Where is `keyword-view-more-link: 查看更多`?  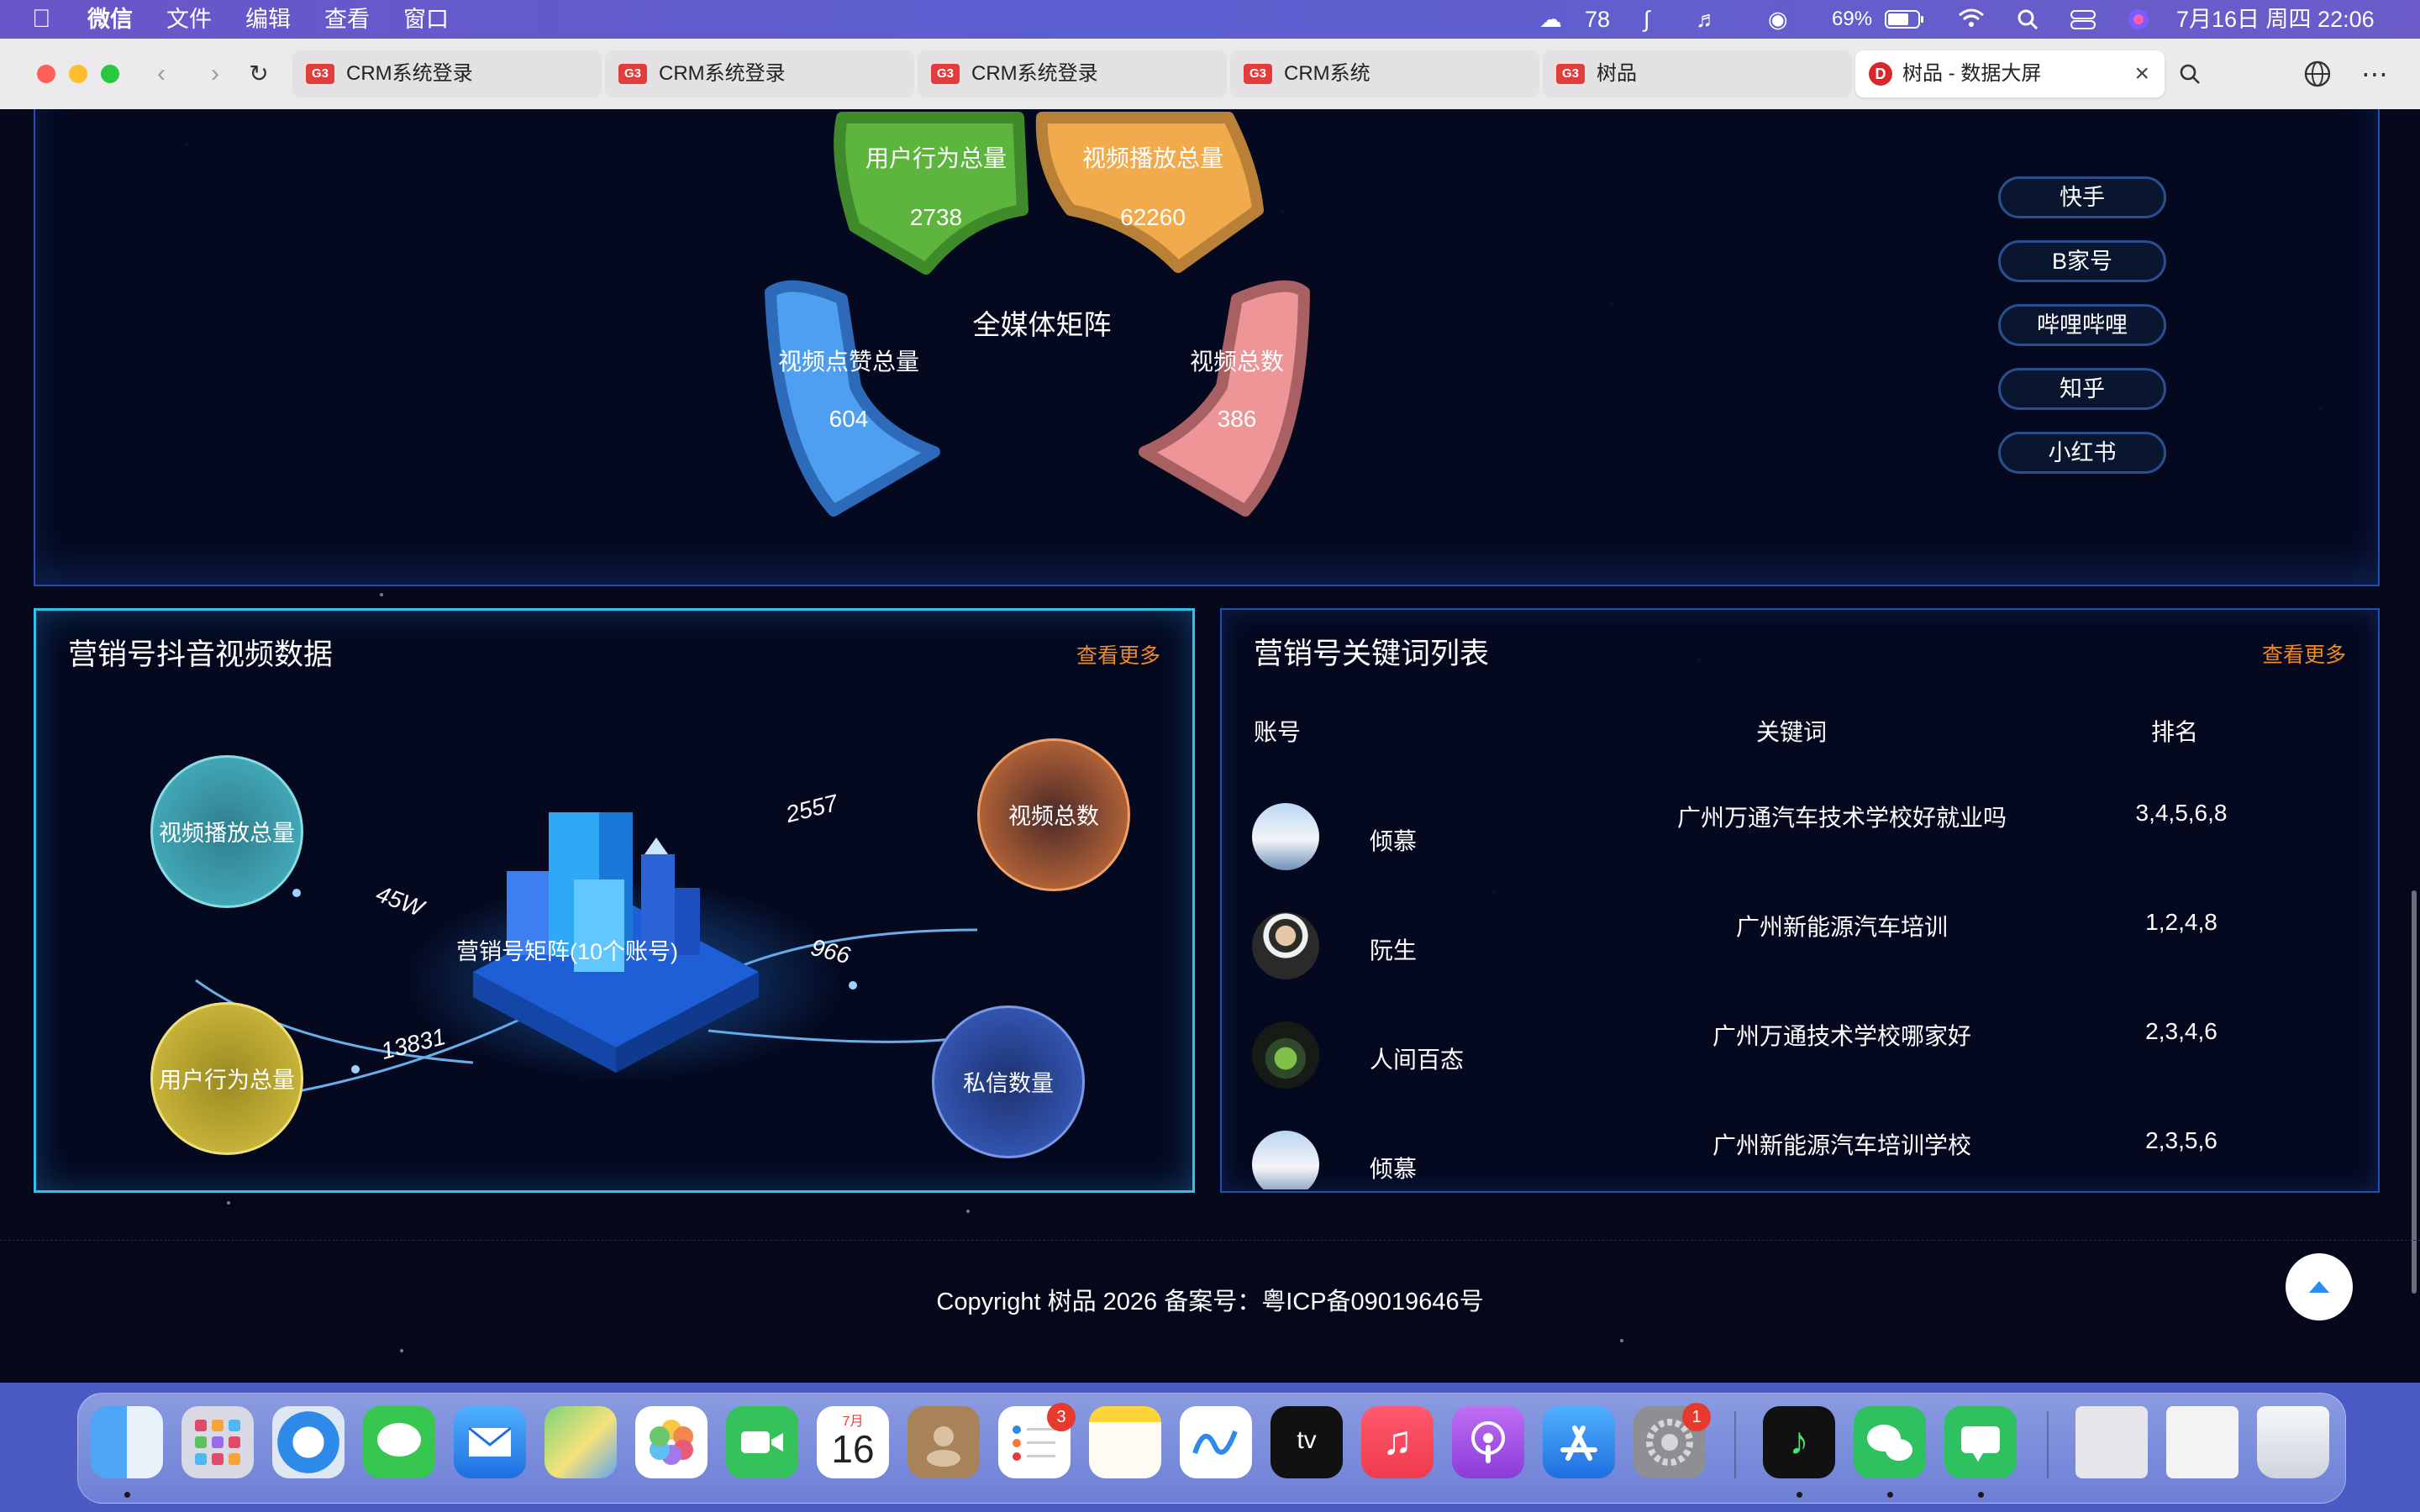
keyword-view-more-link: 查看更多 is located at coordinates (2304, 653).